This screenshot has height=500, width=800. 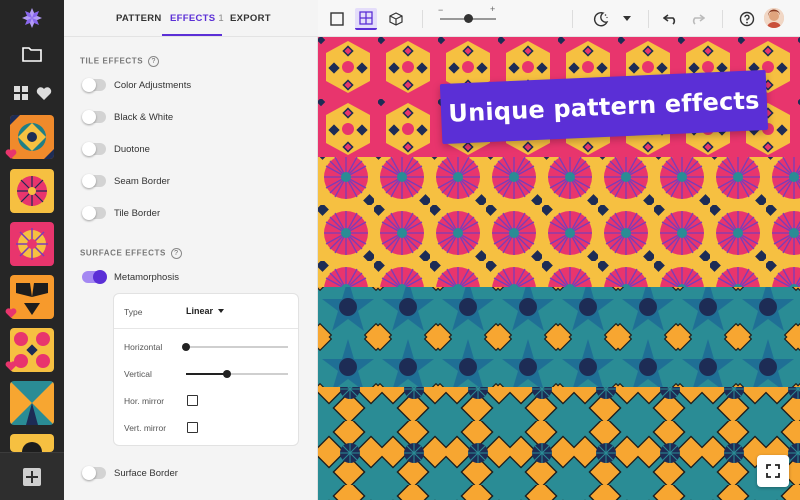 What do you see at coordinates (133, 312) in the screenshot?
I see `type-label: Type` at bounding box center [133, 312].